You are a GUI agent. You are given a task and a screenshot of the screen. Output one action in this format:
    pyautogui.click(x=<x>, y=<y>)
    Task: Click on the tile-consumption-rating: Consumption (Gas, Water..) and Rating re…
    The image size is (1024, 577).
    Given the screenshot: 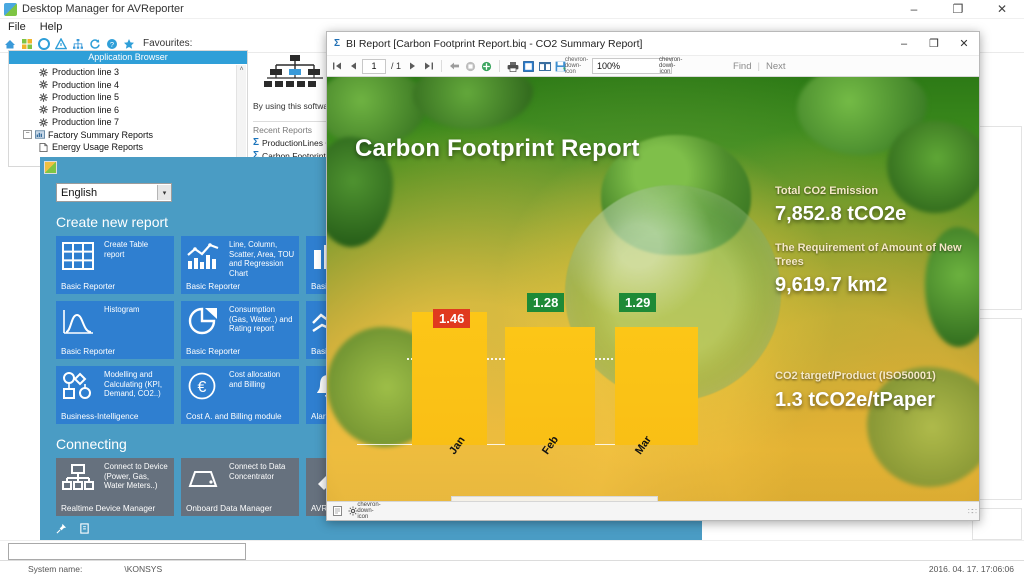 What is the action you would take?
    pyautogui.click(x=240, y=330)
    